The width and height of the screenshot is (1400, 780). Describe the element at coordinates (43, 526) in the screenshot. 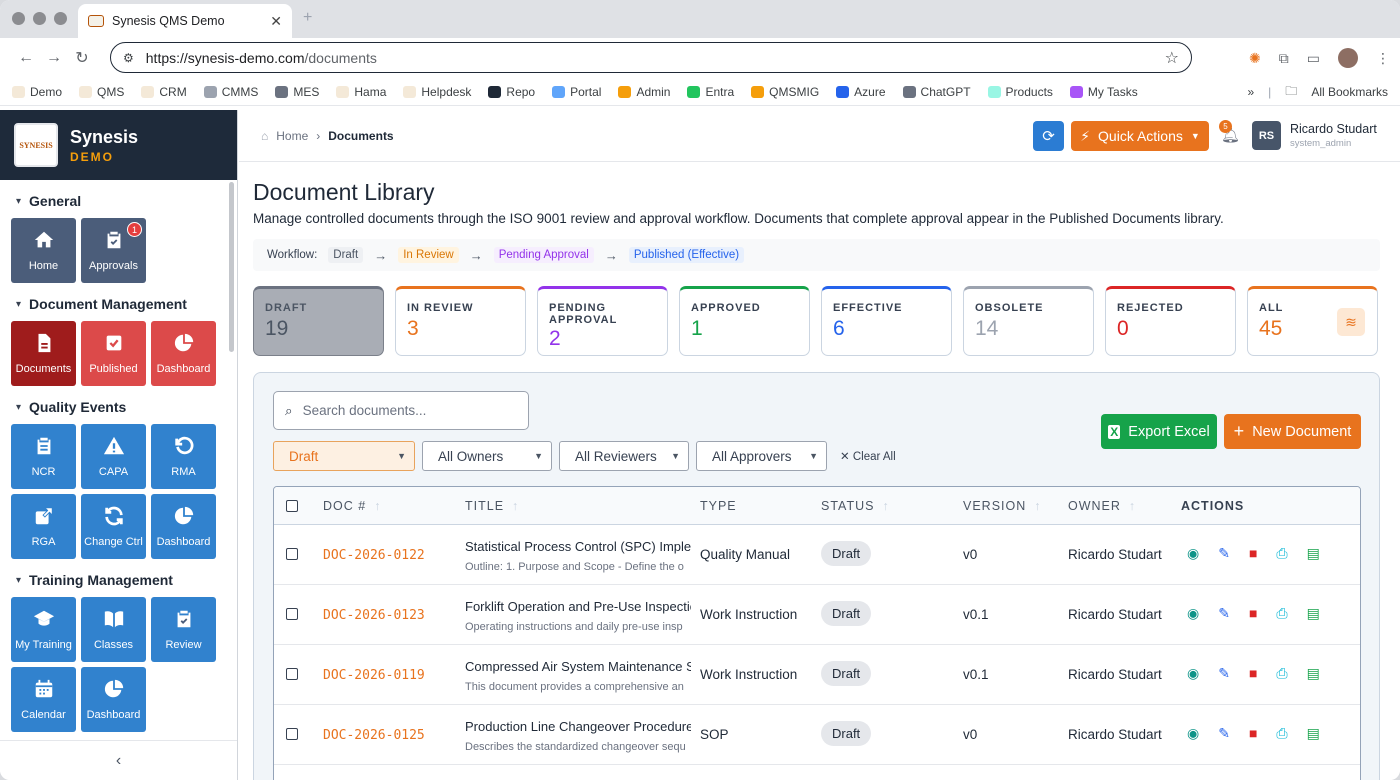

I see `sidebar-item-rga: RGA` at that location.